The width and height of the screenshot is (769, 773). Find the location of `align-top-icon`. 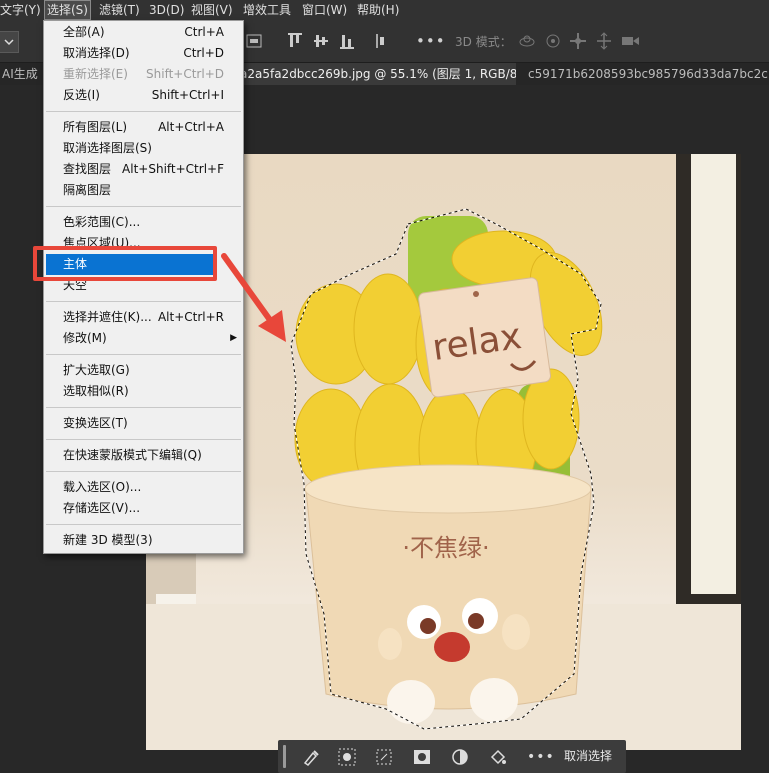

align-top-icon is located at coordinates (295, 41).